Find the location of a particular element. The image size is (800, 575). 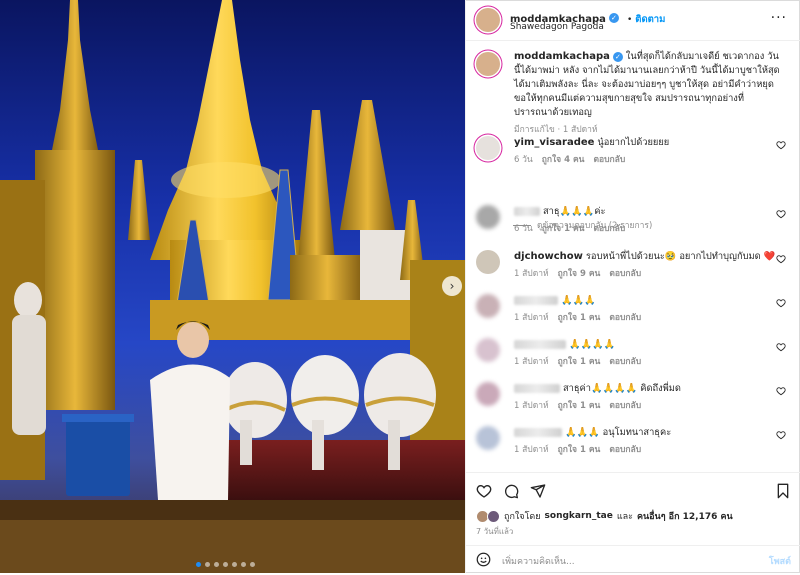

carousel-indicator is located at coordinates (225, 564).